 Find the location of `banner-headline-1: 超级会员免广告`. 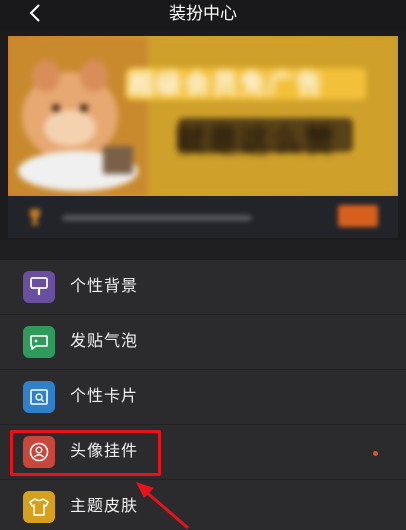

banner-headline-1: 超级会员免广告 is located at coordinates (226, 85).